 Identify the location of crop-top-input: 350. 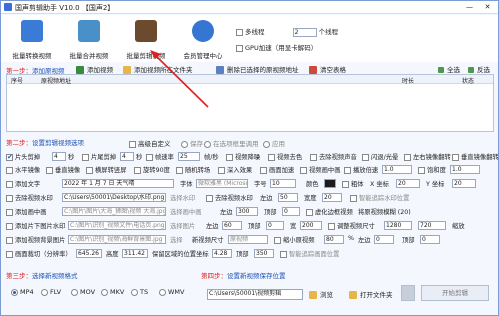
(264, 253).